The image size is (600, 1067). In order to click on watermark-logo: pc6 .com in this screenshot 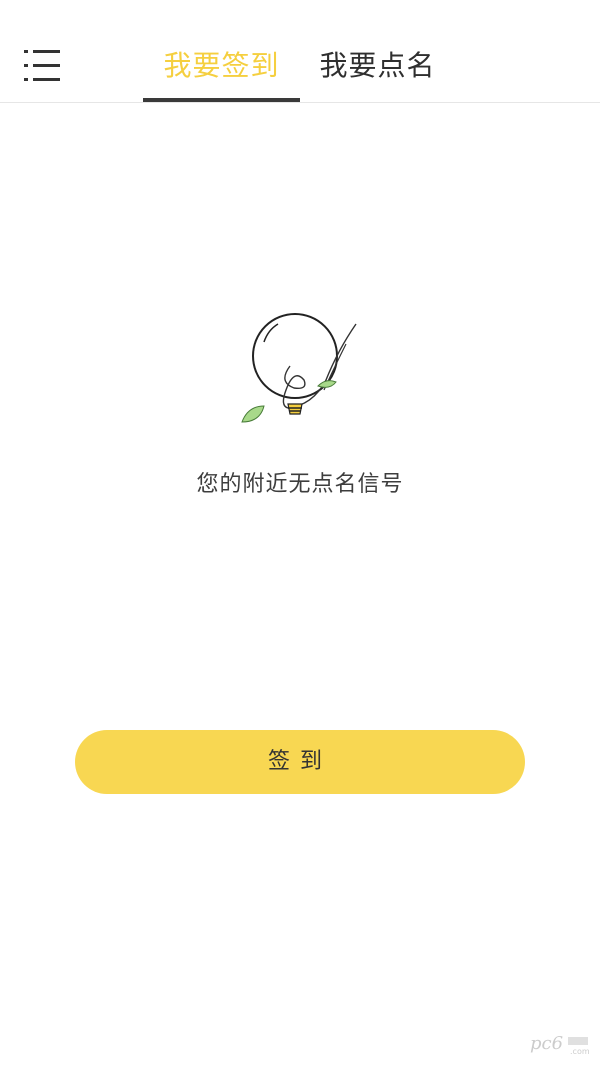, I will do `click(560, 1044)`.